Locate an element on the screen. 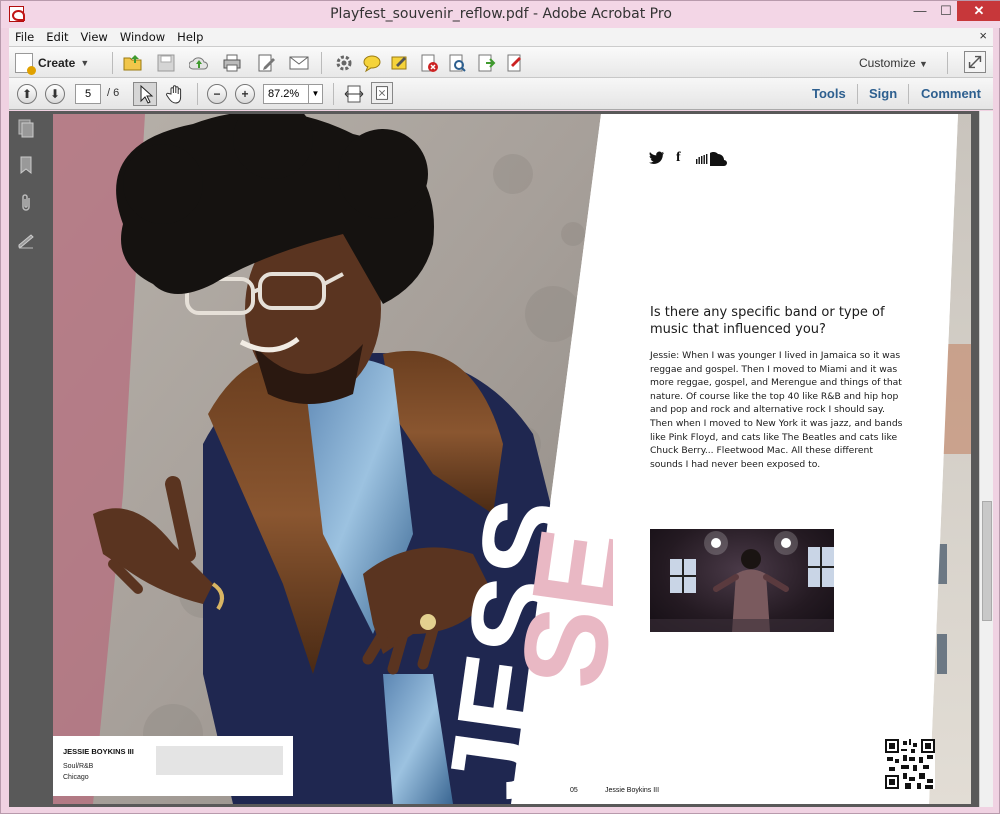 The image size is (1000, 814). previous-page-button: ⬆ is located at coordinates (27, 94).